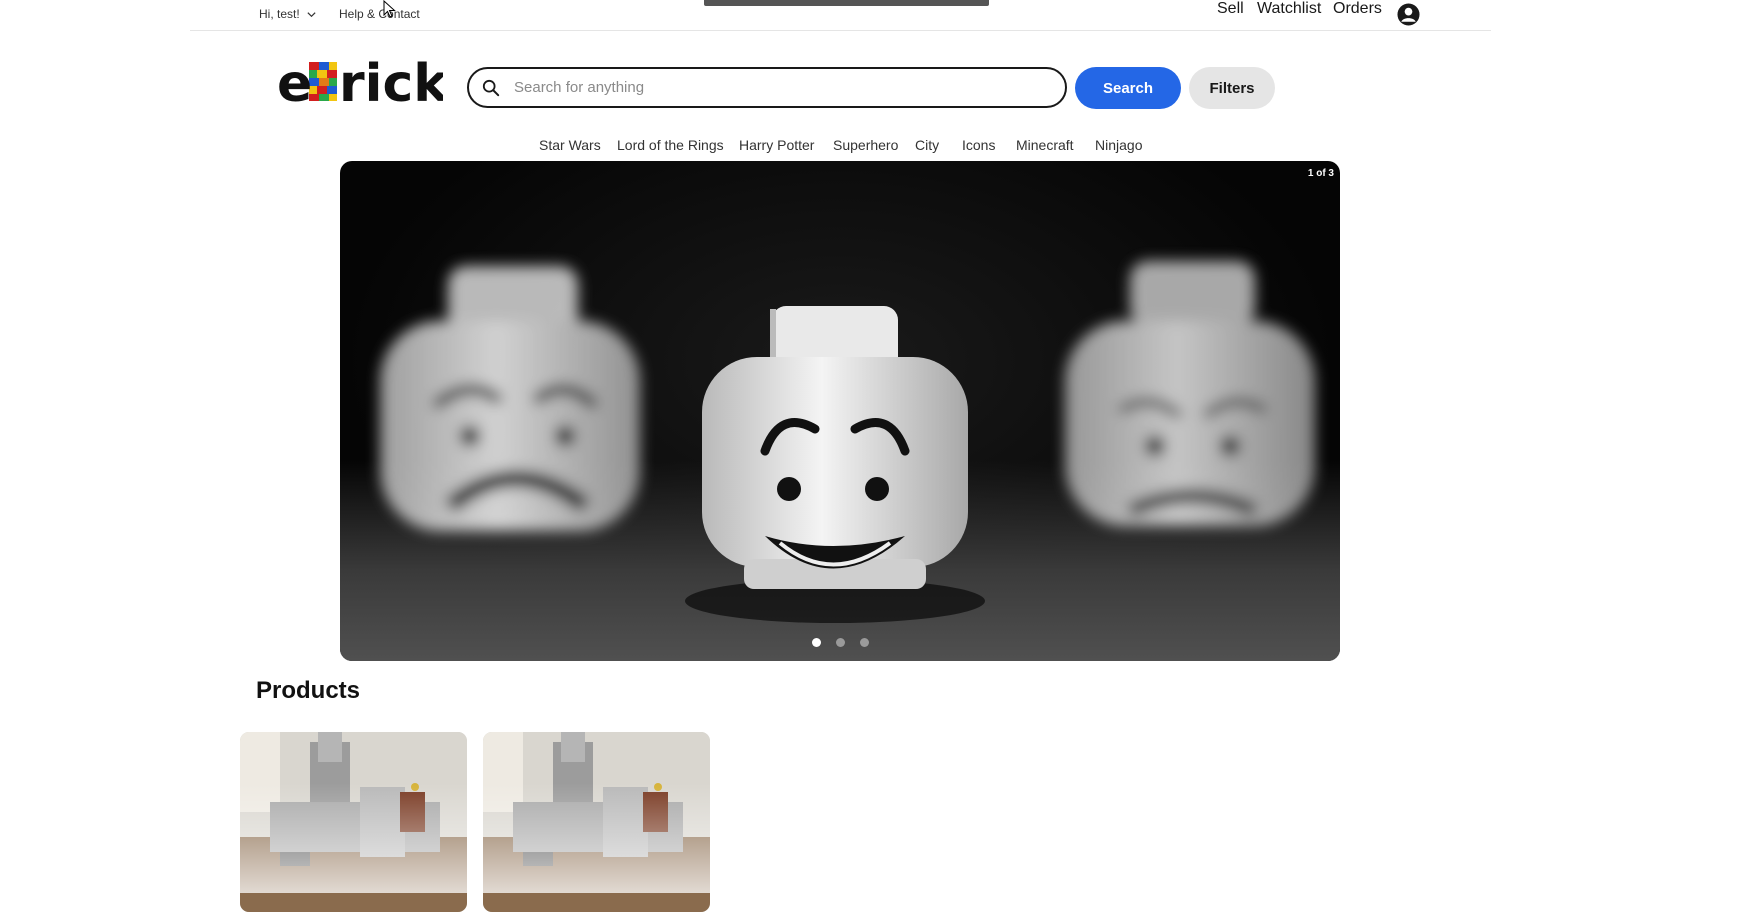  Describe the element at coordinates (279, 14) in the screenshot. I see `greeting-text: Hi, test!` at that location.